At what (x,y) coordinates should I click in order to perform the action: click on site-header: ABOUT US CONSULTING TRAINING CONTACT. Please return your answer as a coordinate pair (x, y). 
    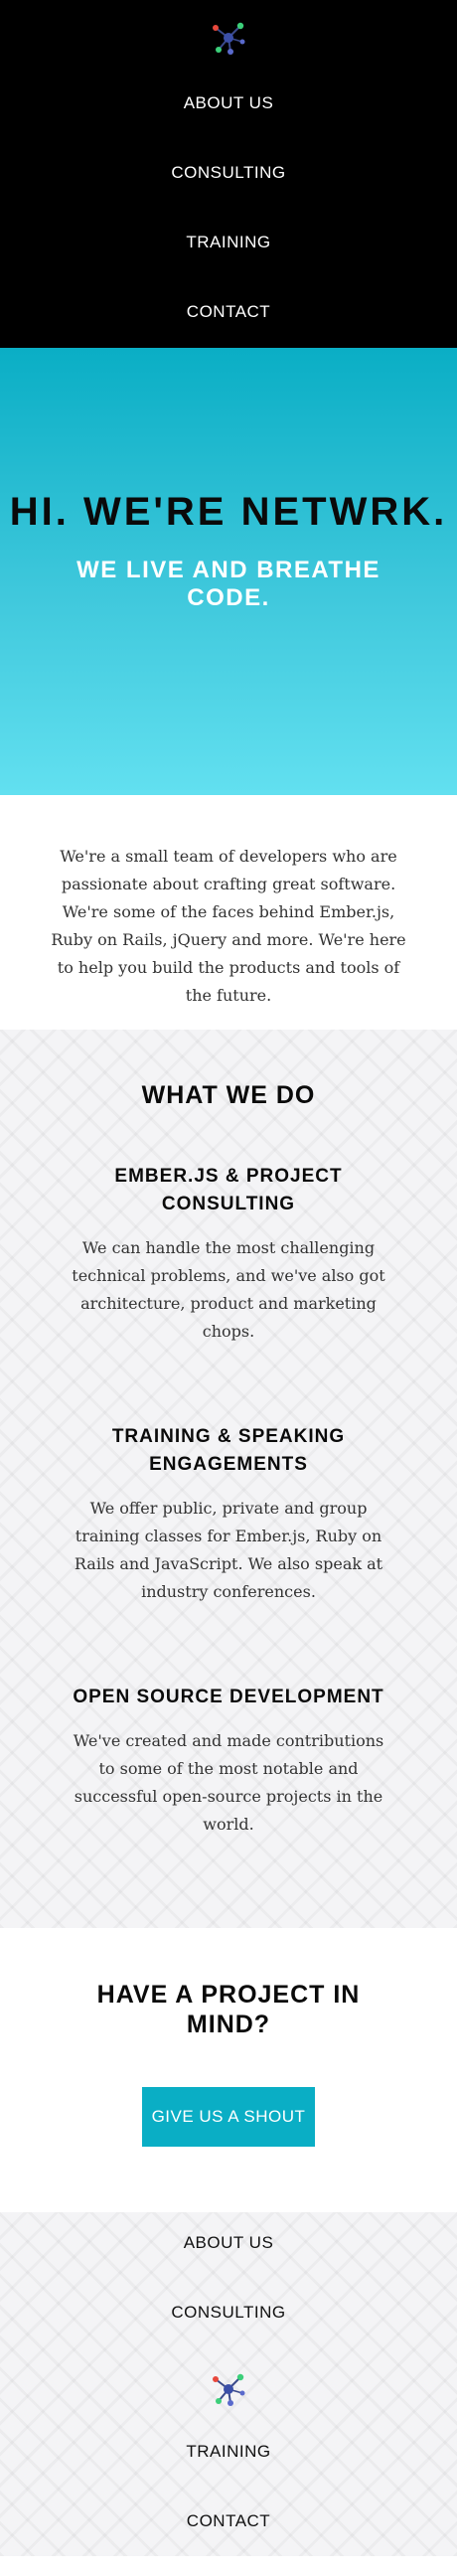
    Looking at the image, I should click on (228, 174).